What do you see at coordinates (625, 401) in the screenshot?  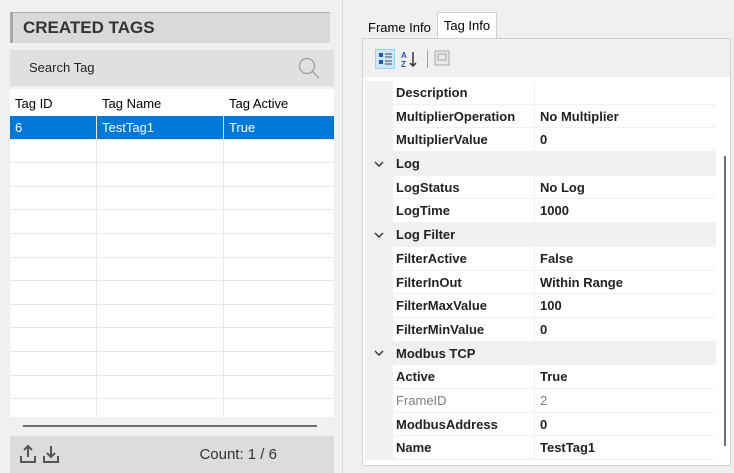 I see `property-value: 2` at bounding box center [625, 401].